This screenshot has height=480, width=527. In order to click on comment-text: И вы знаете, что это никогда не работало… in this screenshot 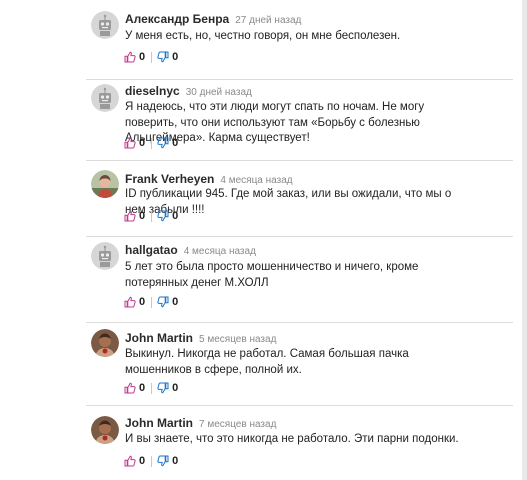, I will do `click(292, 439)`.